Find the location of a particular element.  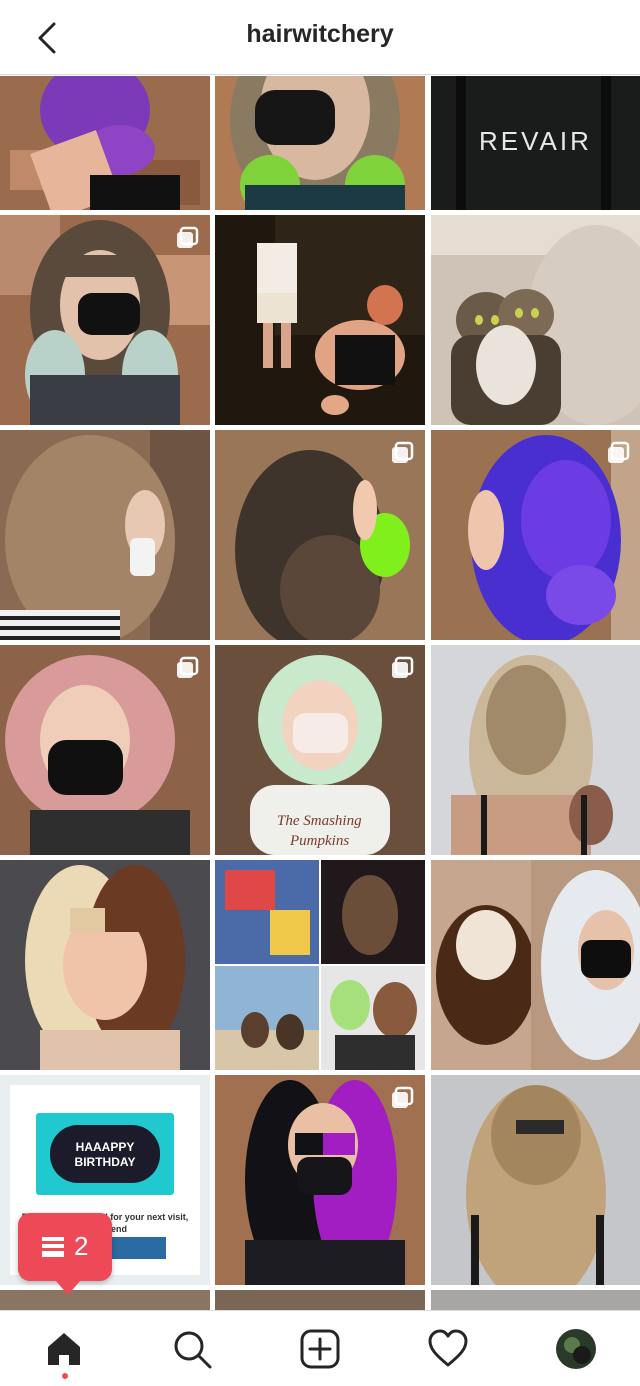

monster-mouth: HAAAPPY BIRTHDAY is located at coordinates (105, 1154).